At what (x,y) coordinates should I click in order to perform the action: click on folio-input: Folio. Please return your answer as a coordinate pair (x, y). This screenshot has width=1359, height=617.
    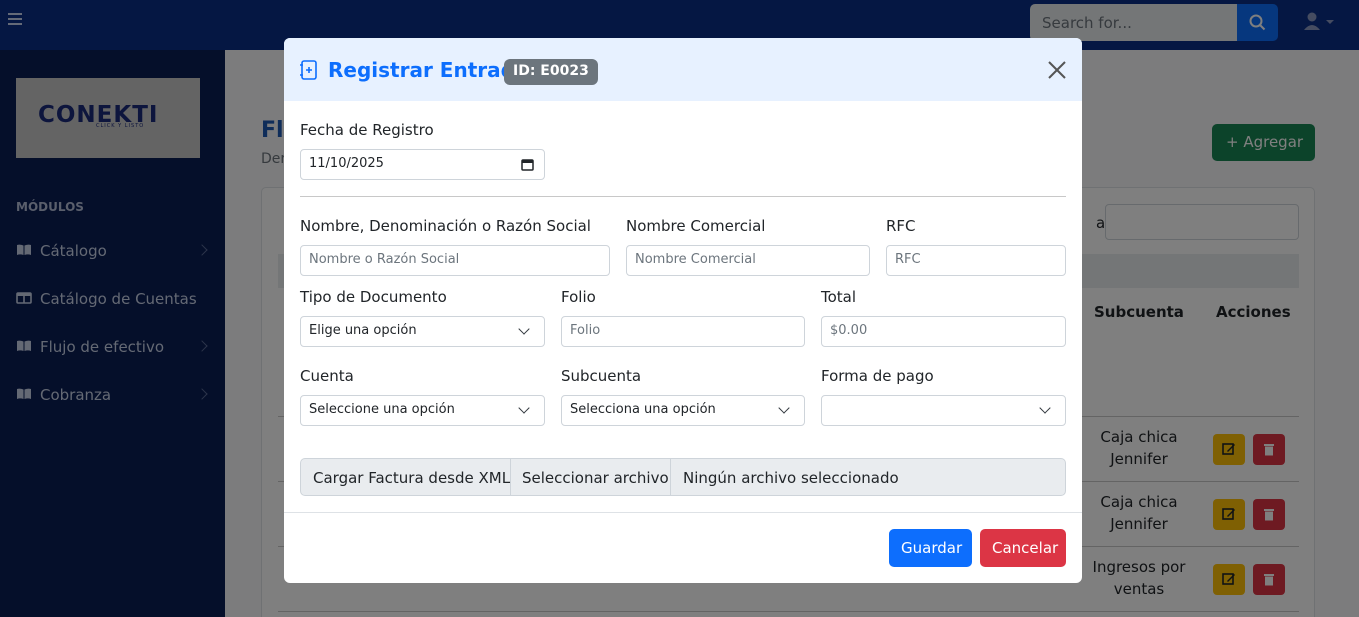
    Looking at the image, I should click on (683, 331).